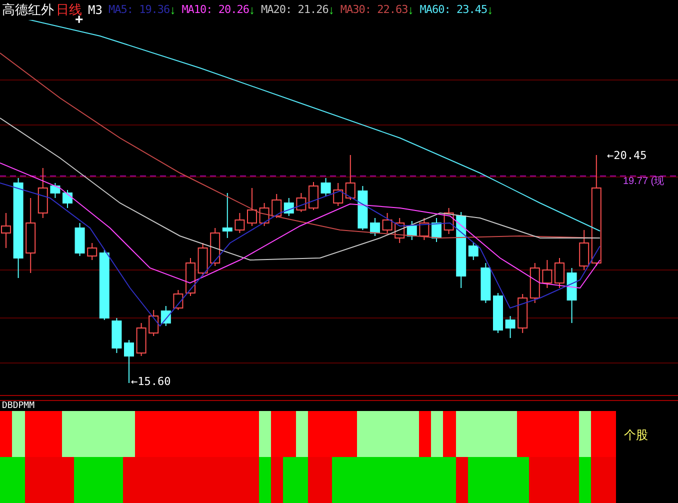 This screenshot has width=678, height=503. What do you see at coordinates (374, 10) in the screenshot?
I see `indicator-reading: MA30: 22.63` at bounding box center [374, 10].